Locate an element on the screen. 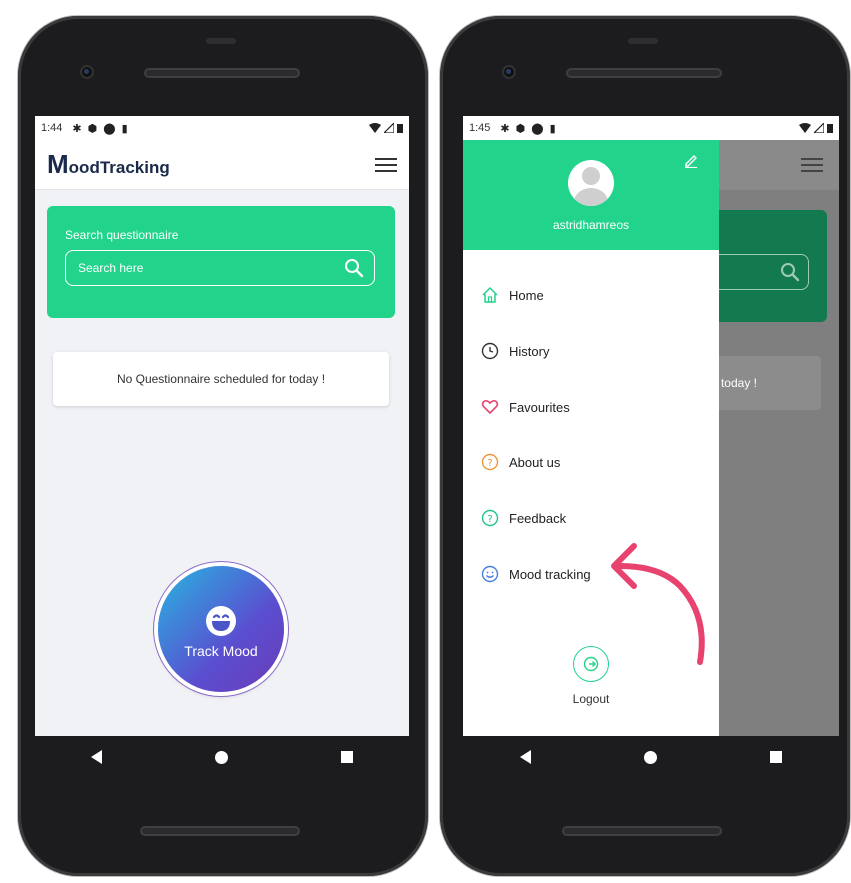 The image size is (851, 883). status-time: 1:44 is located at coordinates (52, 128).